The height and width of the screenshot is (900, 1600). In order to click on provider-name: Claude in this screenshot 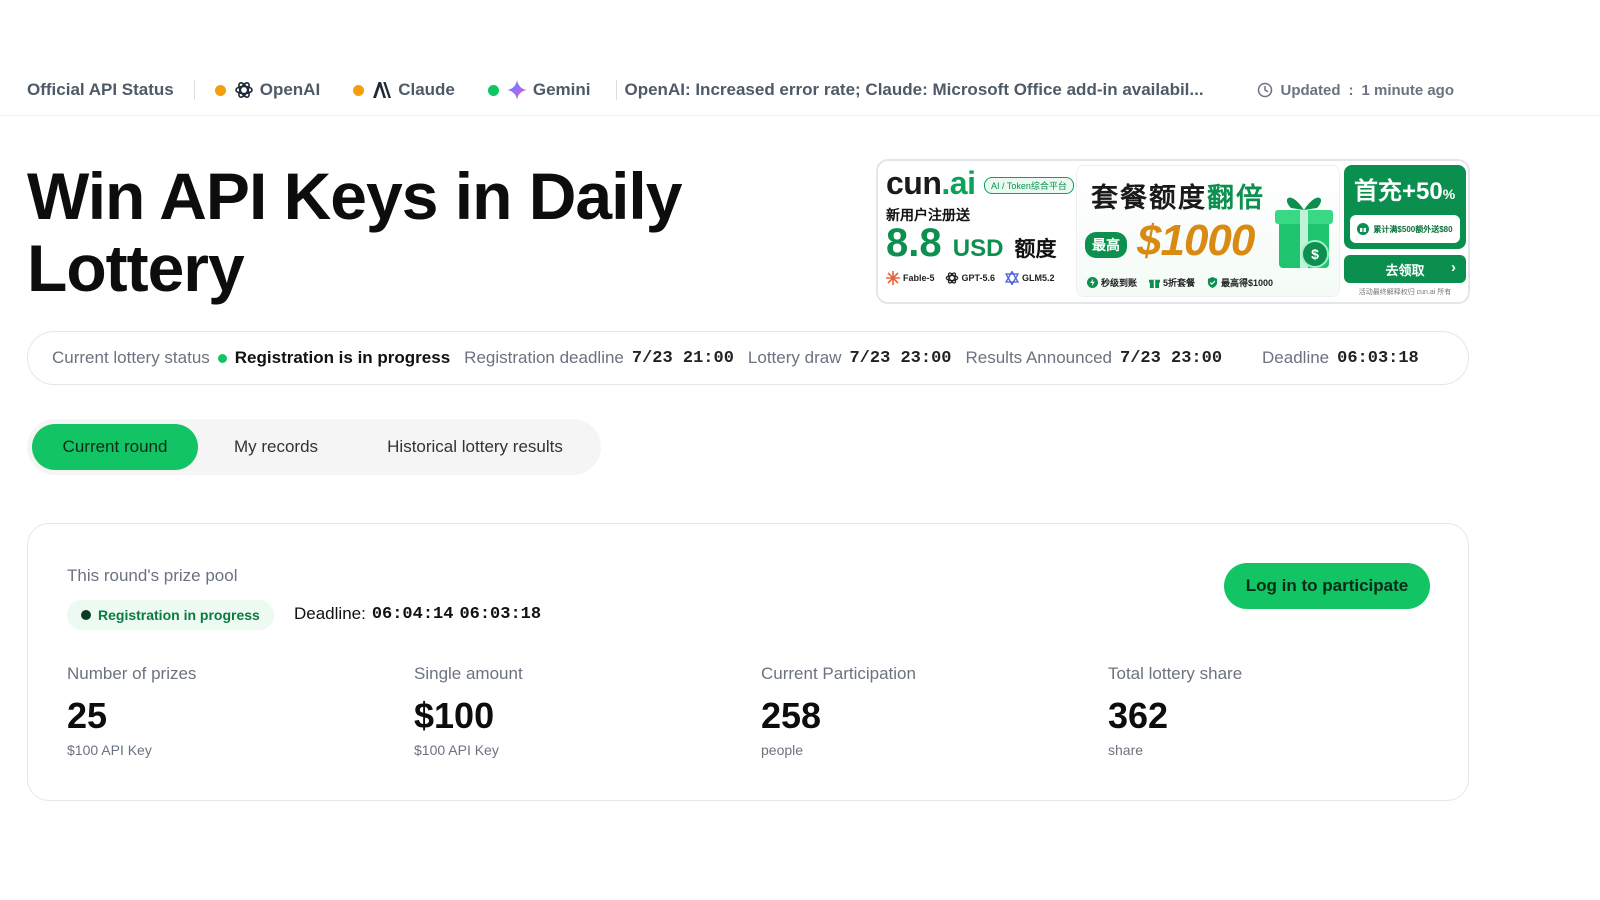, I will do `click(426, 89)`.